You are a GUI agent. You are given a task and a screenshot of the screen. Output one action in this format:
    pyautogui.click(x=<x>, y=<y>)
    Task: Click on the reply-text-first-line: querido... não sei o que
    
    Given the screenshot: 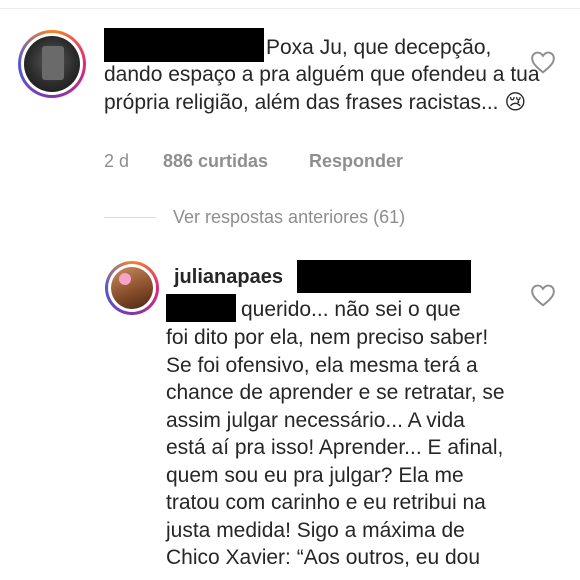 What is the action you would take?
    pyautogui.click(x=351, y=309)
    